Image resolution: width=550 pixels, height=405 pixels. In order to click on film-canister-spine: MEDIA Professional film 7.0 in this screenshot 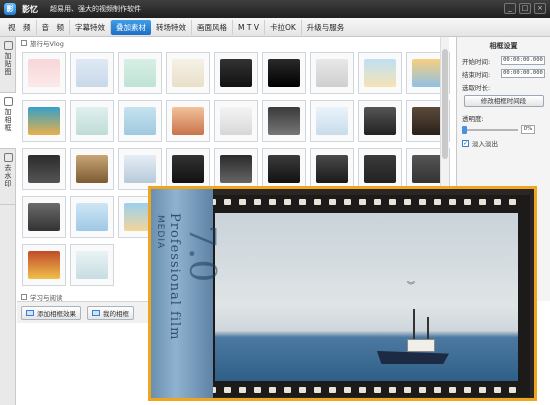, I will do `click(186, 293)`.